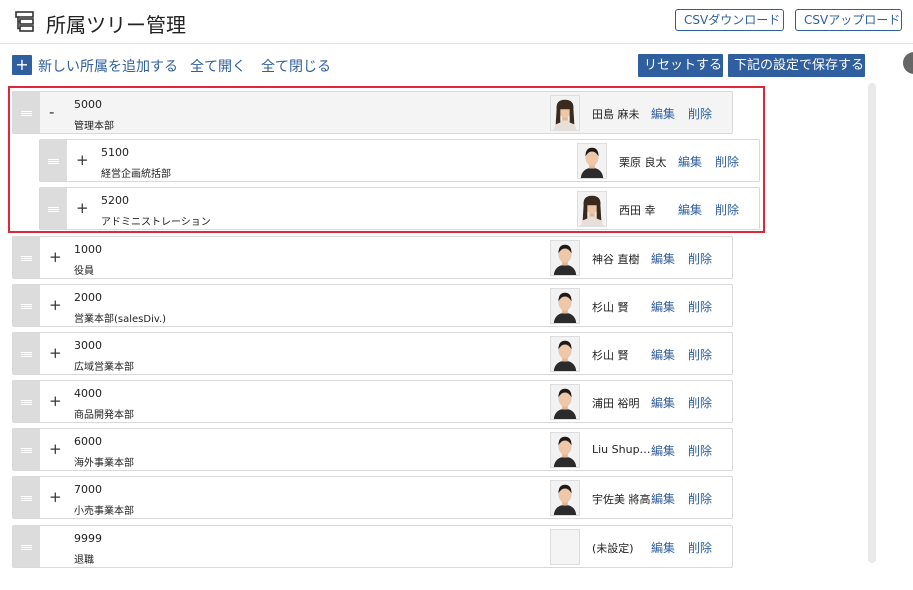 The height and width of the screenshot is (590, 913). I want to click on tree-row: +1000 役員 神谷 直樹 編集 削除, so click(372, 257).